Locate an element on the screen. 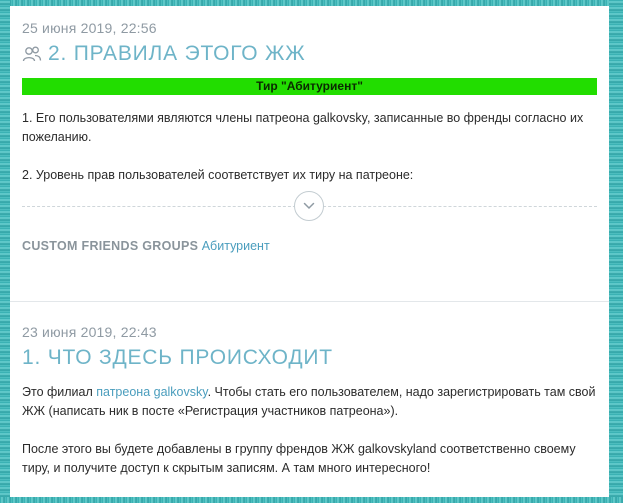 This screenshot has height=503, width=623. paragraph-text: Это филиал is located at coordinates (59, 392).